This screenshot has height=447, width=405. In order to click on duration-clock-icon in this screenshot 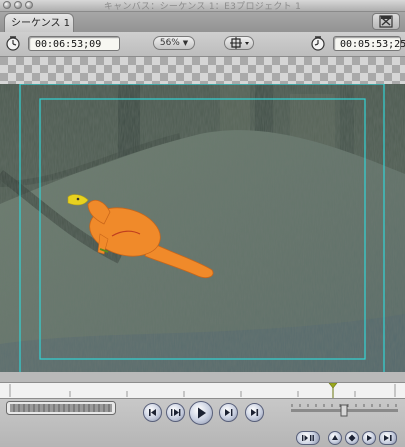, I will do `click(13, 43)`.